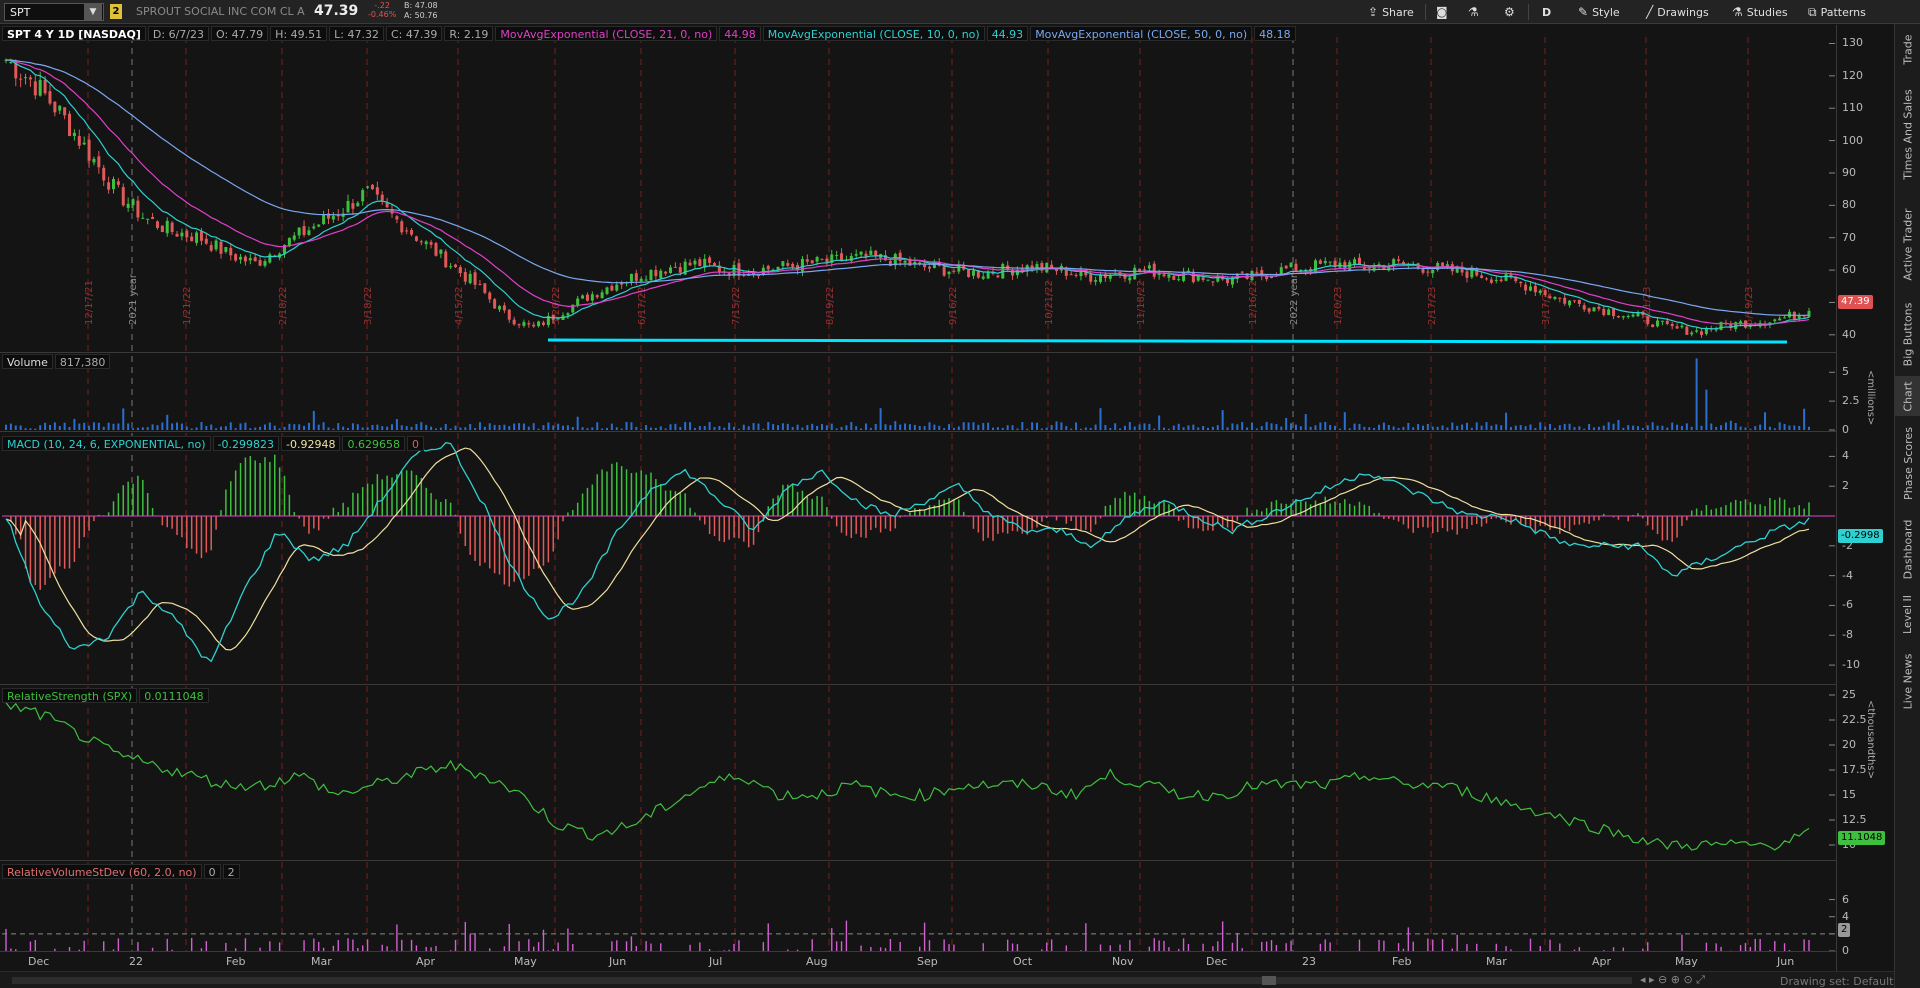  What do you see at coordinates (1907, 334) in the screenshot?
I see `tab-big-buttons: Big Buttons` at bounding box center [1907, 334].